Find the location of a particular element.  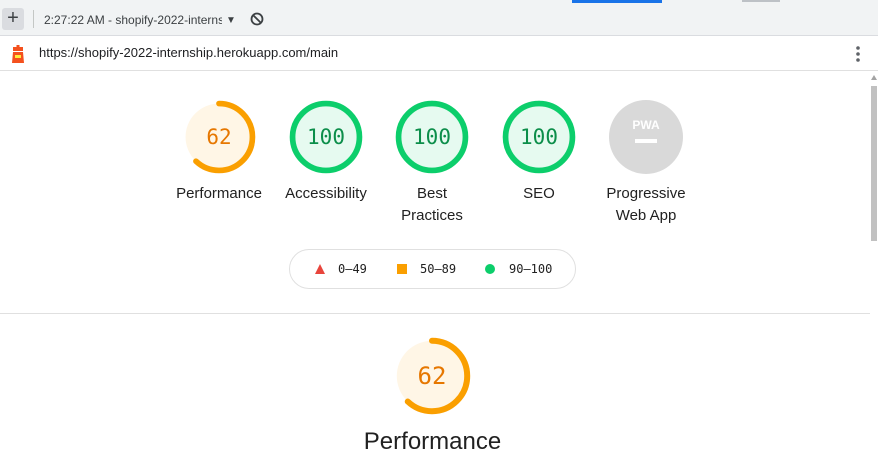

plus-icon: + is located at coordinates (13, 18).